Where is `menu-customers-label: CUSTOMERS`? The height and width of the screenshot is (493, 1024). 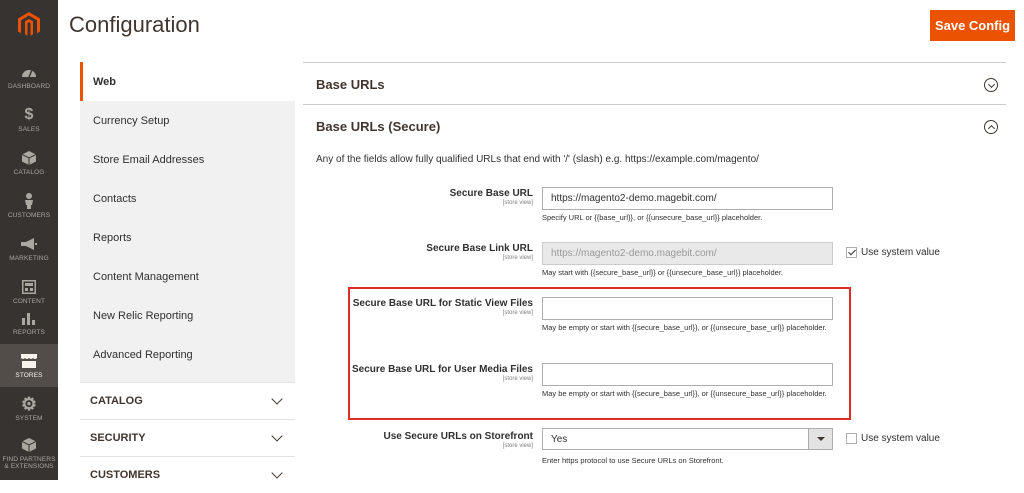 menu-customers-label: CUSTOMERS is located at coordinates (29, 215).